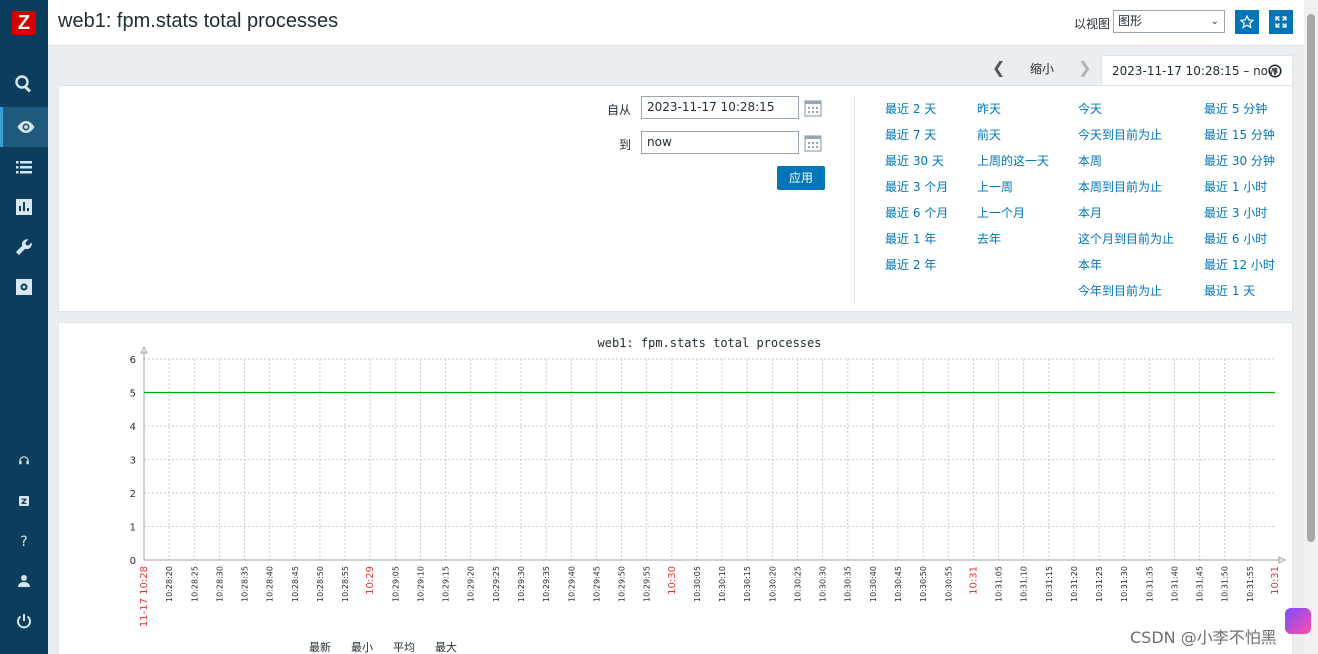 This screenshot has height=654, width=1318. Describe the element at coordinates (722, 584) in the screenshot. I see `x-tick-label: 10:30:10` at that location.